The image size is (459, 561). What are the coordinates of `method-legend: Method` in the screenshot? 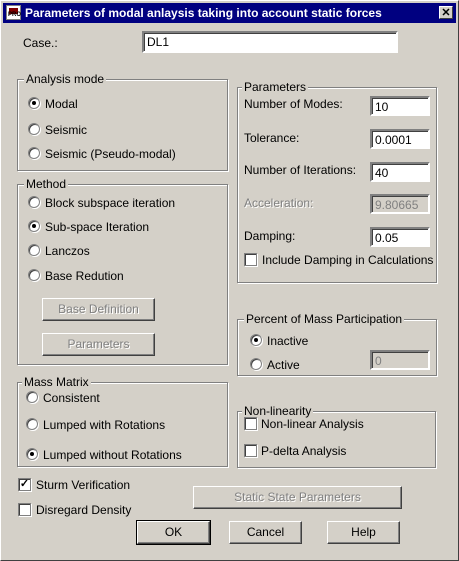 It's located at (46, 184).